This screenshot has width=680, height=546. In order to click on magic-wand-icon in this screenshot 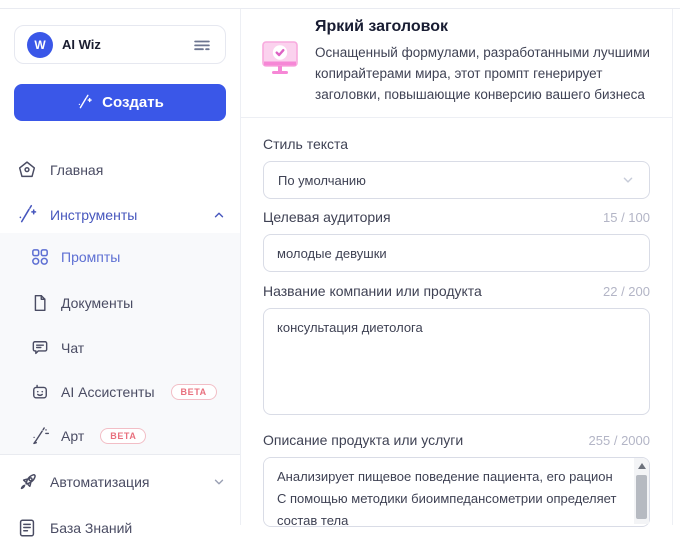, I will do `click(84, 102)`.